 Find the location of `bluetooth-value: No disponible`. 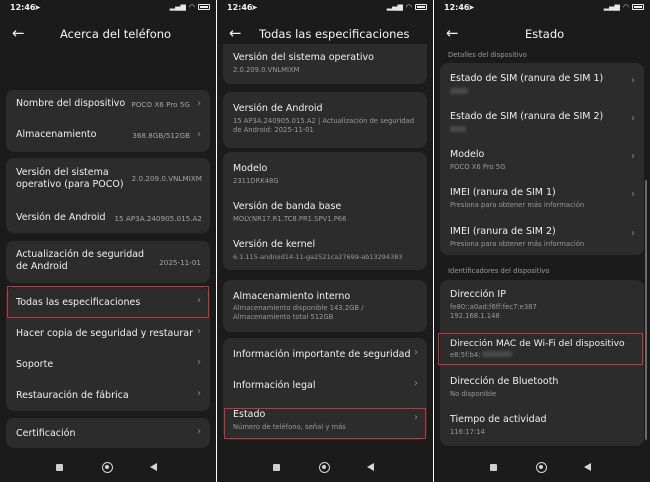

bluetooth-value: No disponible is located at coordinates (473, 394).